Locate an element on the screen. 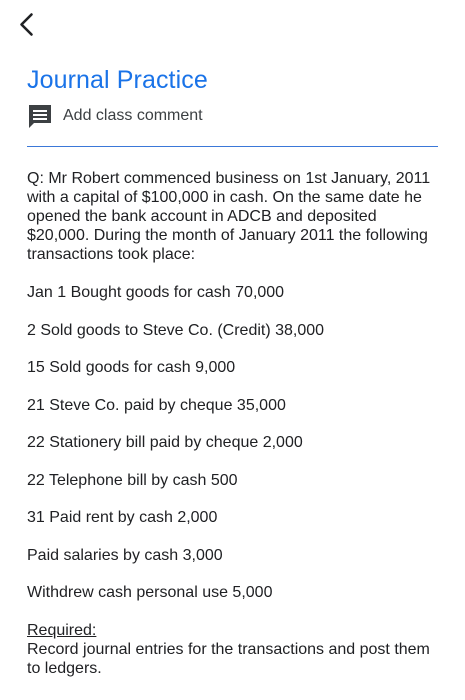  back-button is located at coordinates (28, 25).